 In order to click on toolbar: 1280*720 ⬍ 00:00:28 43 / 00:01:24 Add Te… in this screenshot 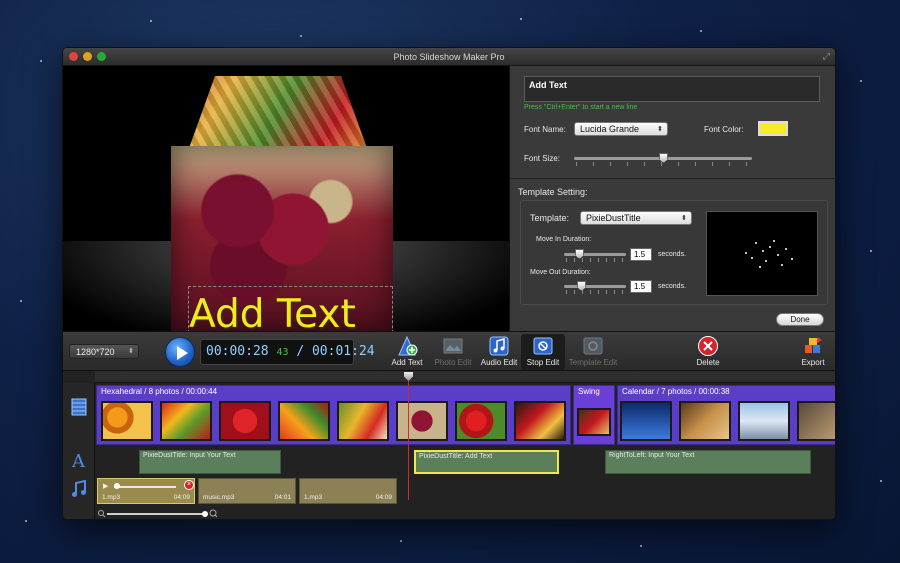, I will do `click(449, 351)`.